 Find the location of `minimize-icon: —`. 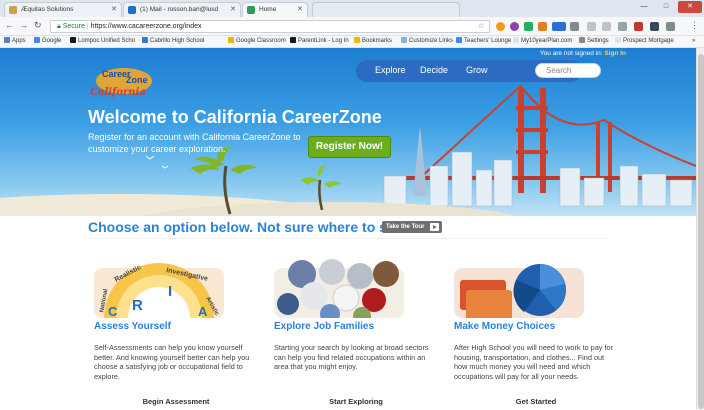

minimize-icon: — is located at coordinates (644, 7).